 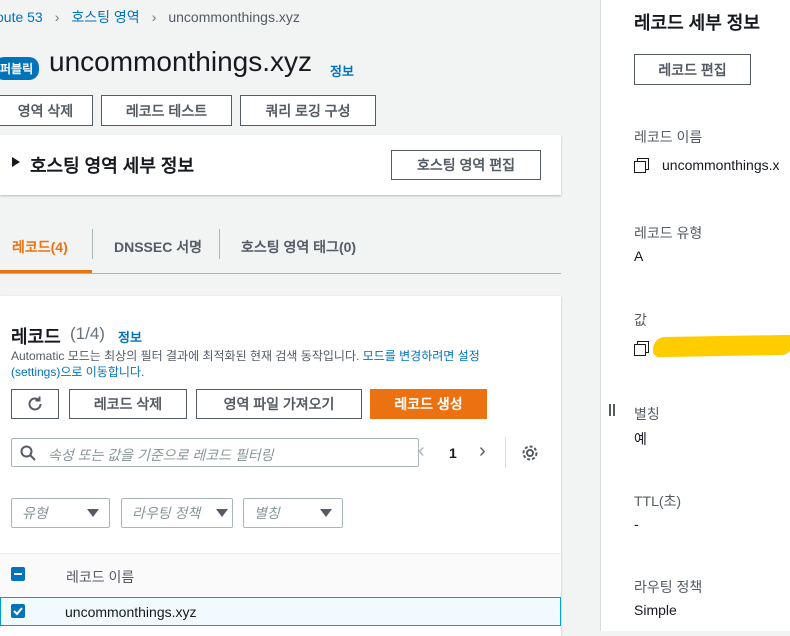 What do you see at coordinates (20, 68) in the screenshot?
I see `public-badge: 퍼블릭` at bounding box center [20, 68].